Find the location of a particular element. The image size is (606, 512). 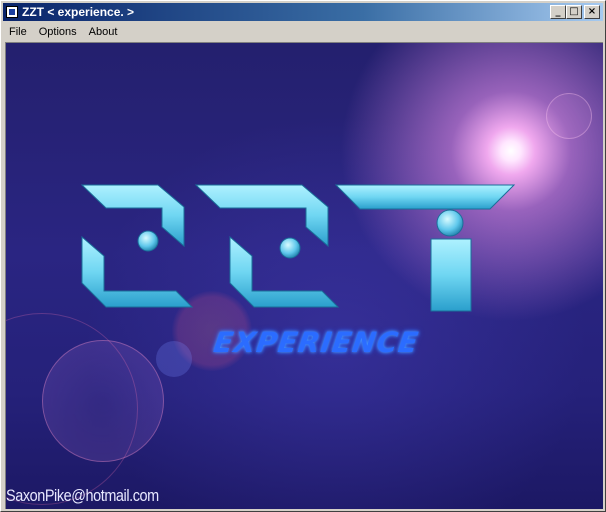

window-controls: _ □ × is located at coordinates (575, 12).